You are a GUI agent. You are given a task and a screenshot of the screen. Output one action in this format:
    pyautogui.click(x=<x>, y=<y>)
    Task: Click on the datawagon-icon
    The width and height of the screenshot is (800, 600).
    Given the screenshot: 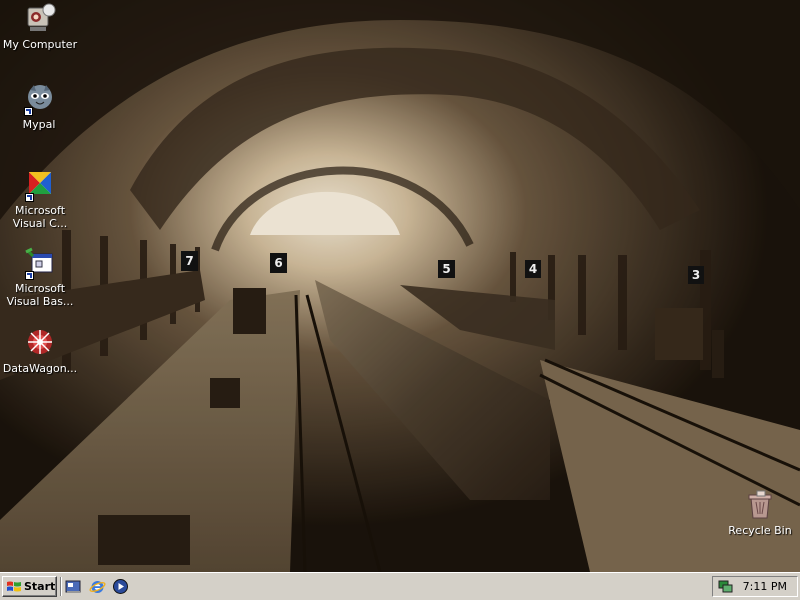 What is the action you would take?
    pyautogui.click(x=40, y=343)
    